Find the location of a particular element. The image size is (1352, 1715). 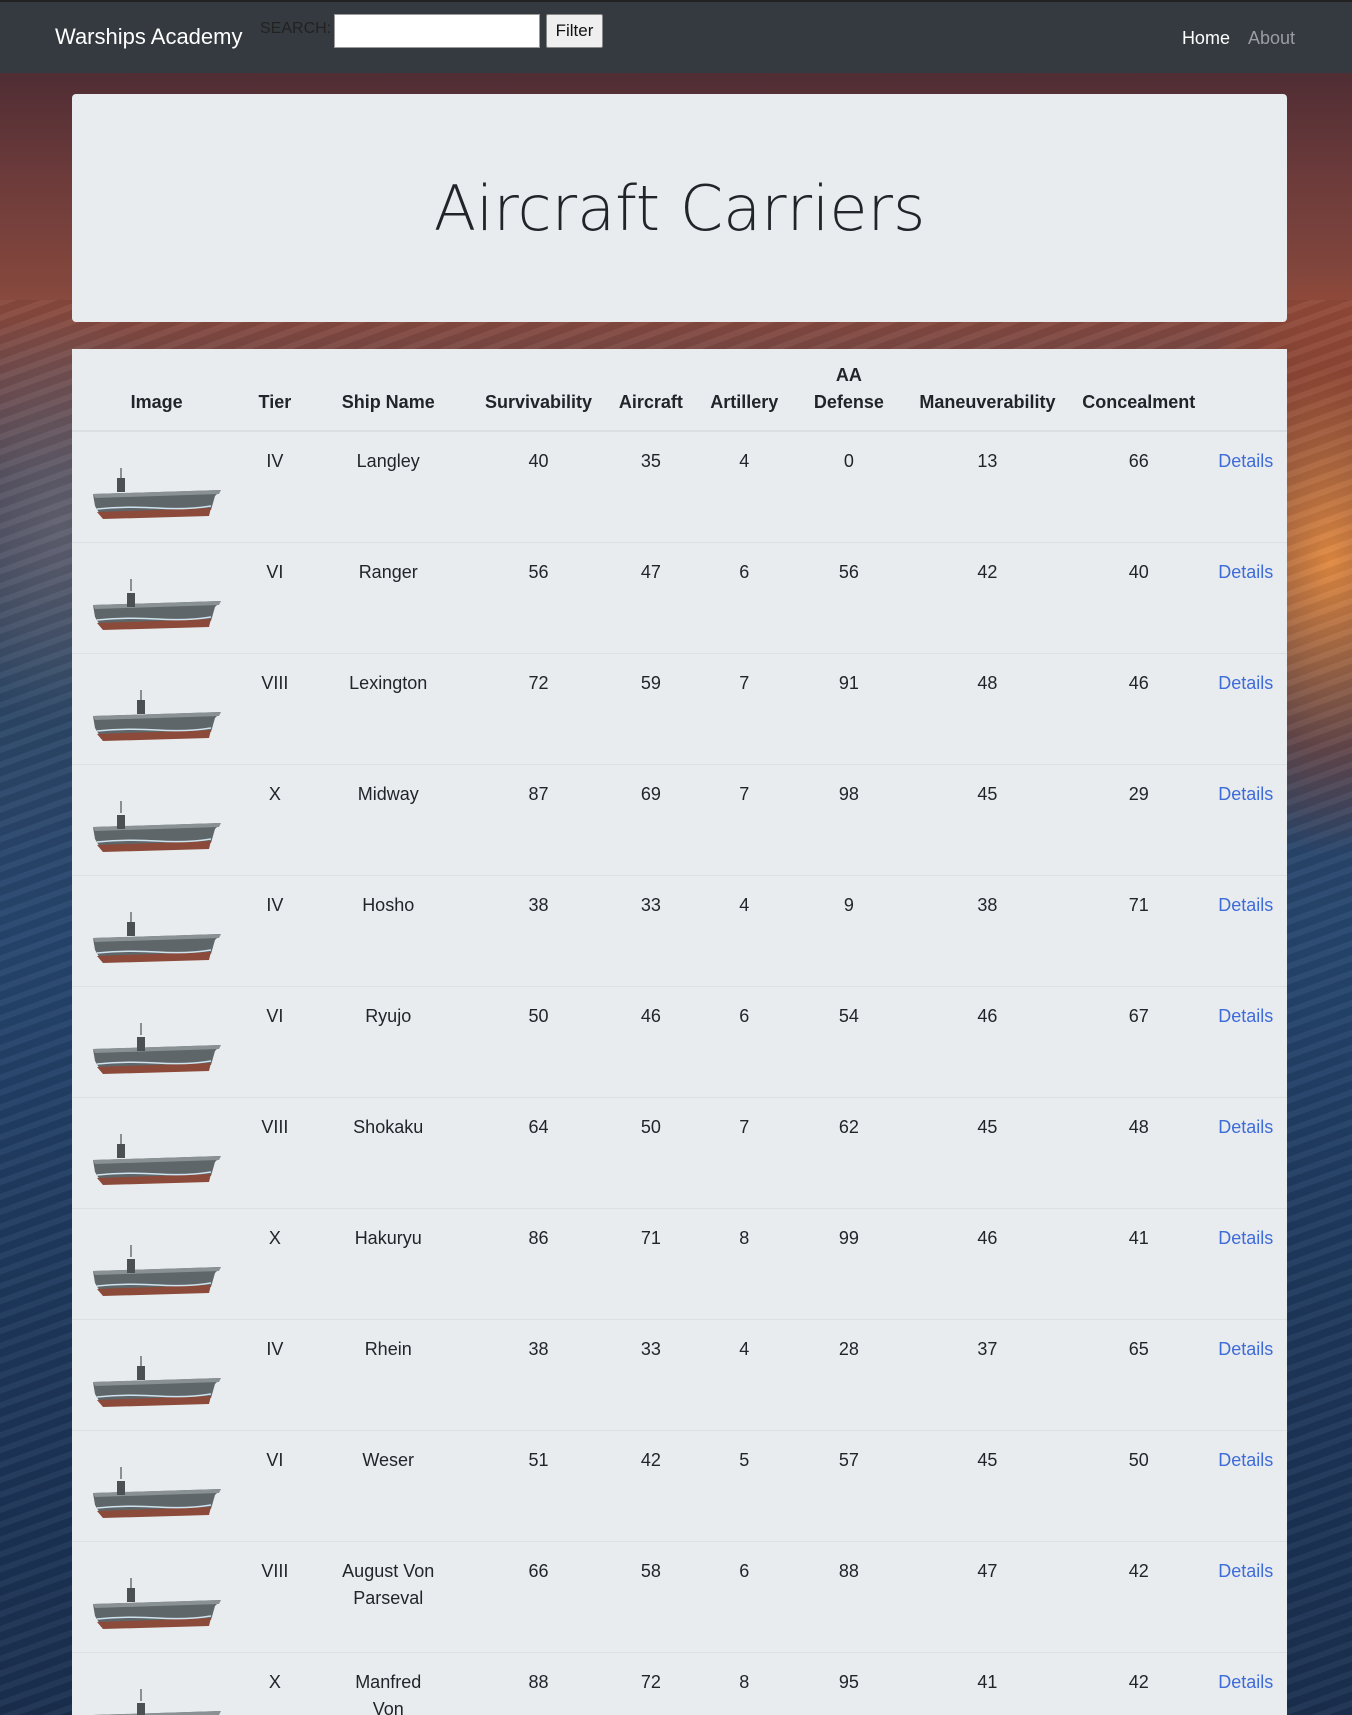

cell-concealment: 71 is located at coordinates (1139, 930).